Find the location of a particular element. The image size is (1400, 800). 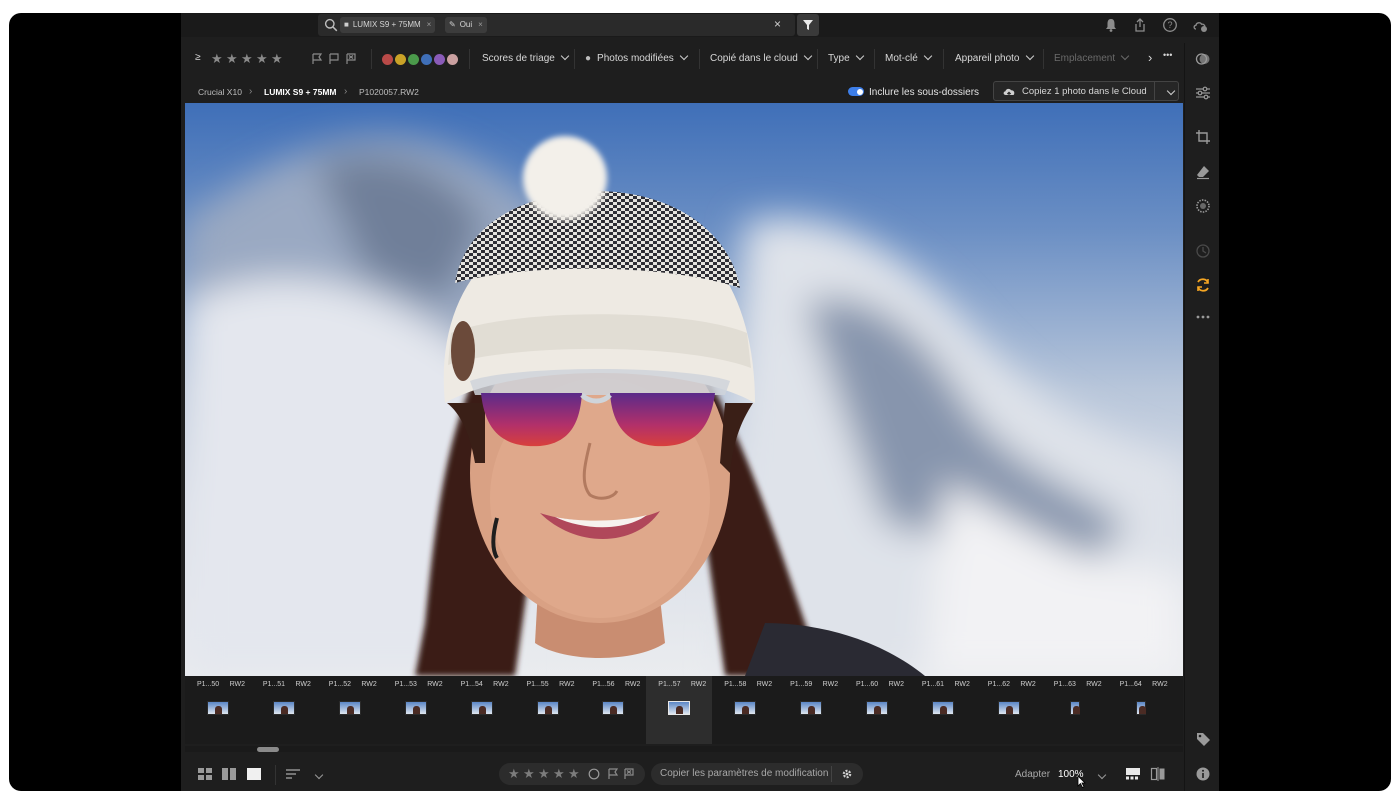

filmstrip-thumbnail: P1...58 RW2 is located at coordinates (745, 710).